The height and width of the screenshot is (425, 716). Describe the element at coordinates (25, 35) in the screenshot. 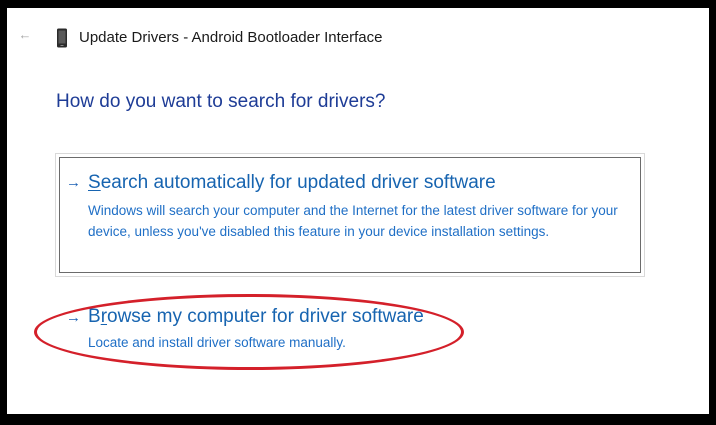

I see `back-arrow-icon: ←` at that location.